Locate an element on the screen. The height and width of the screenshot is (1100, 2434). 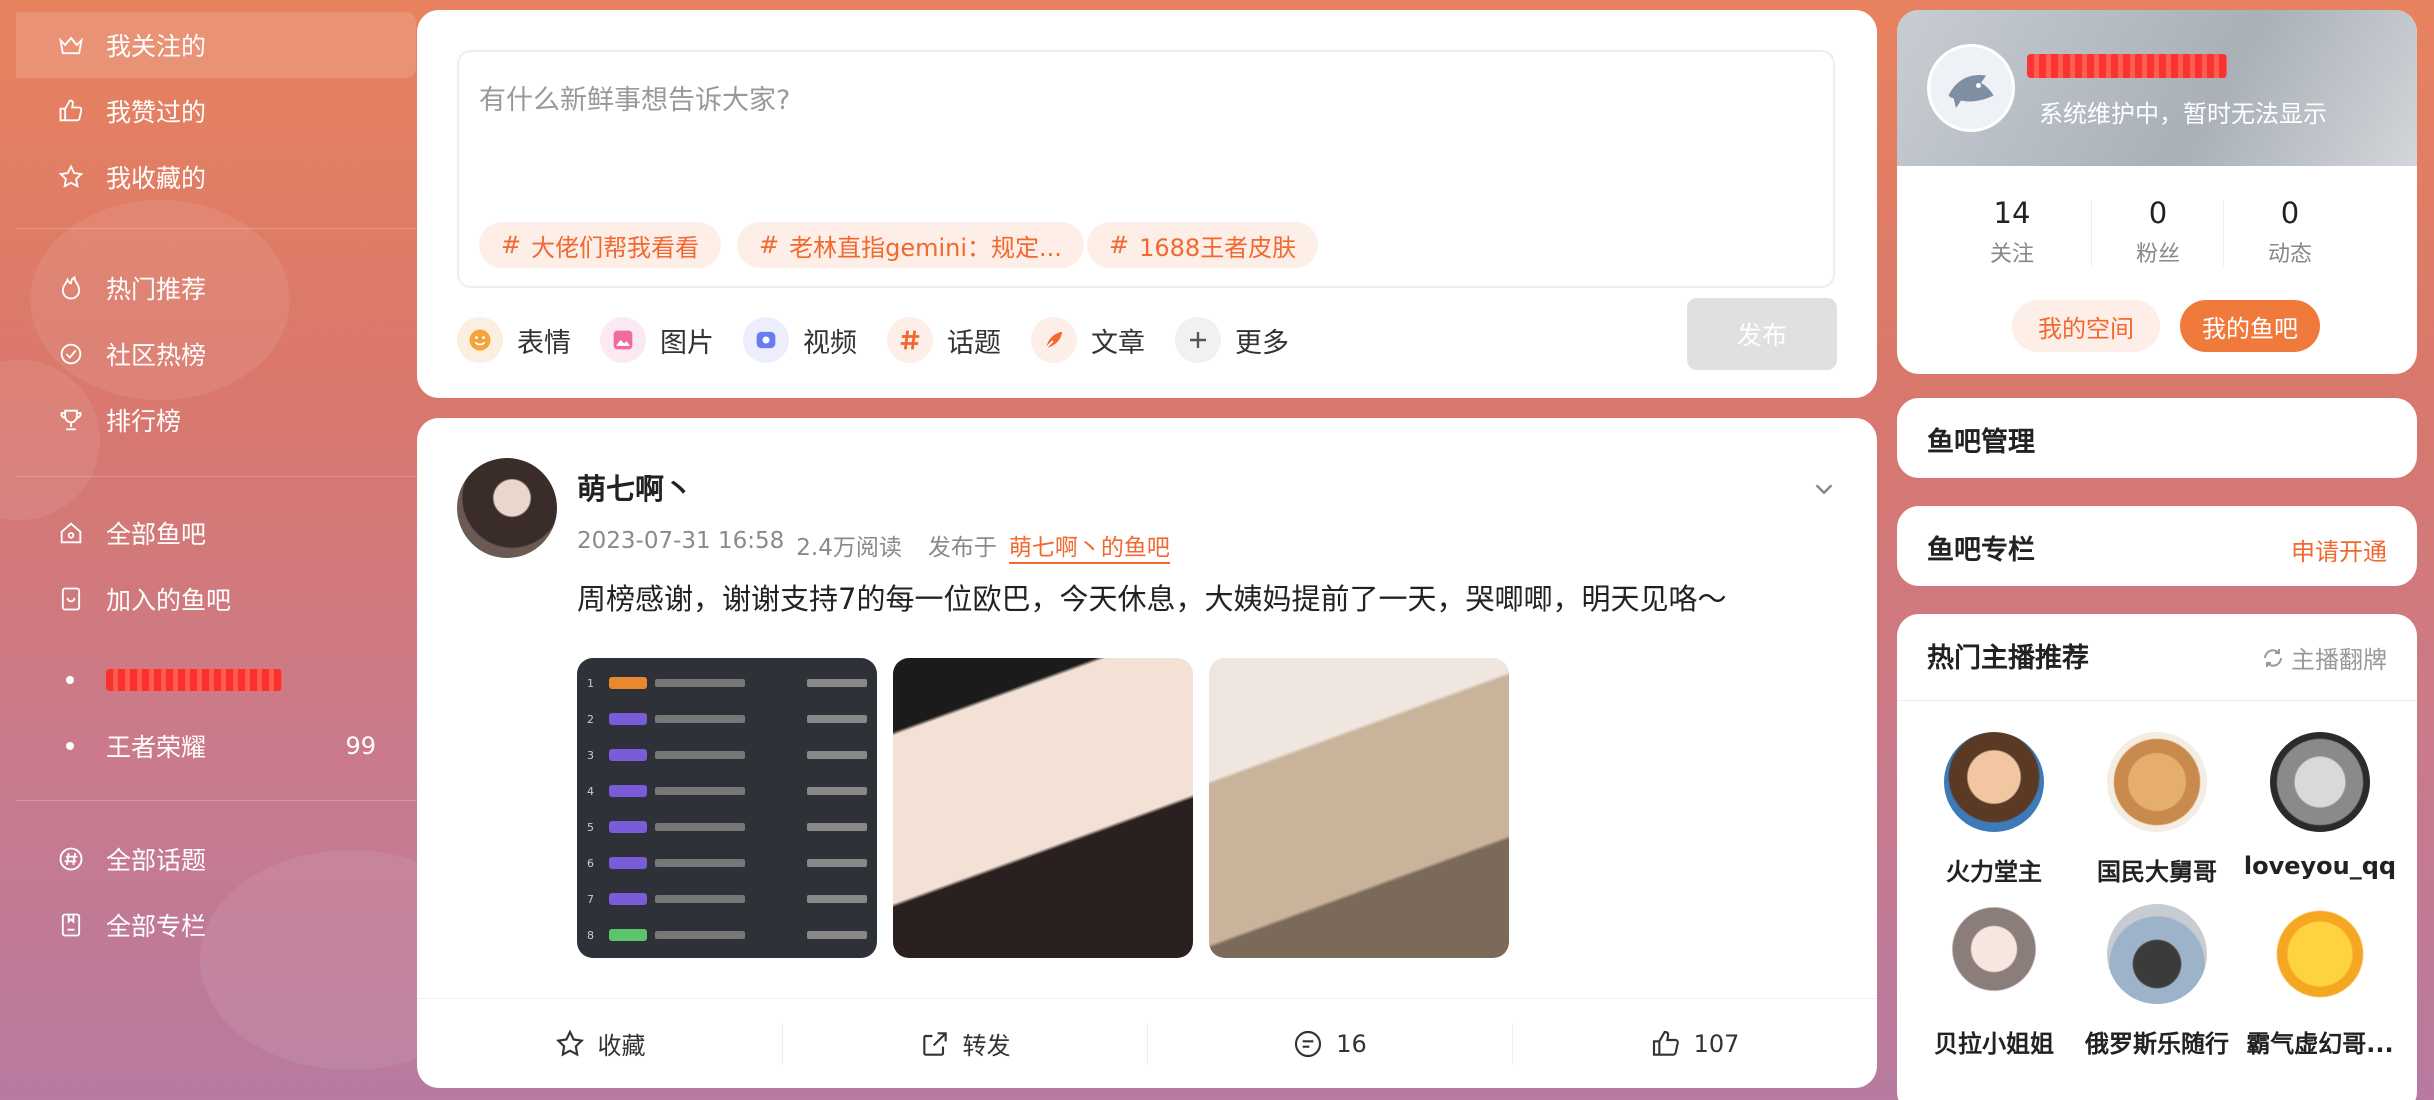
sidebar-item-label: 全部话题 is located at coordinates (156, 860).